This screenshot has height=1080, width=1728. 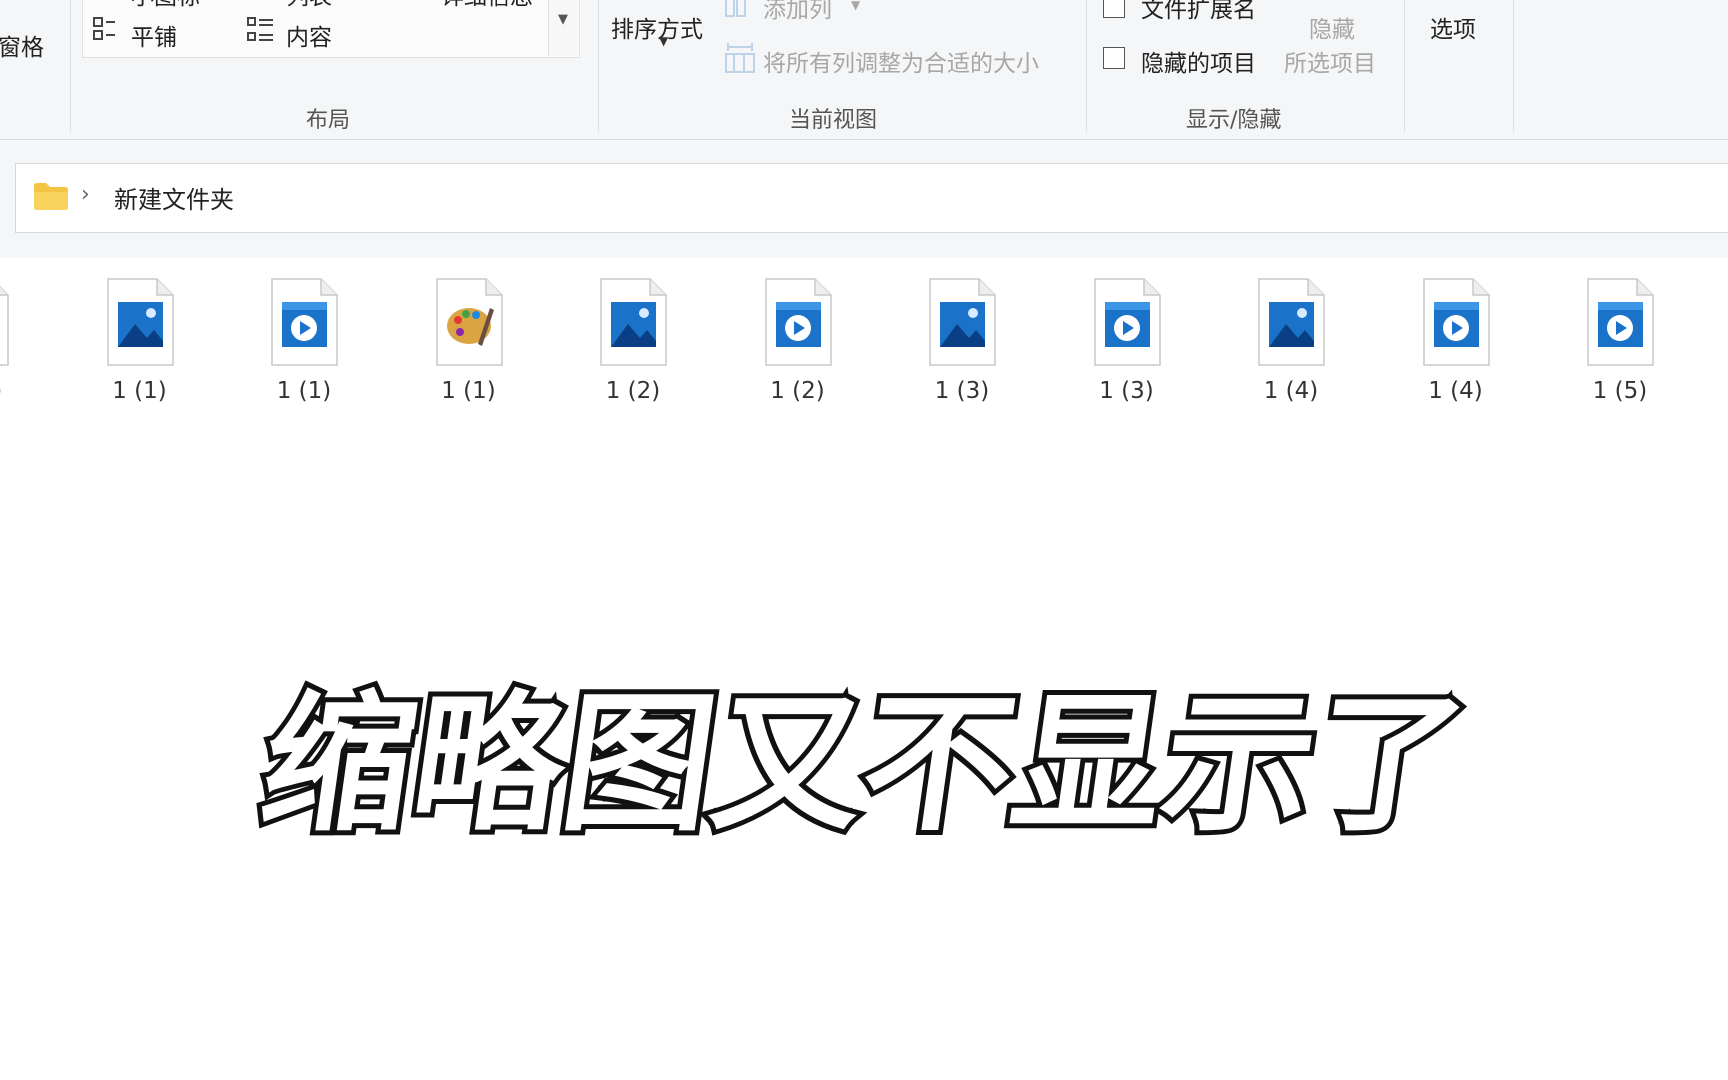 I want to click on content-option: 内容, so click(x=309, y=35).